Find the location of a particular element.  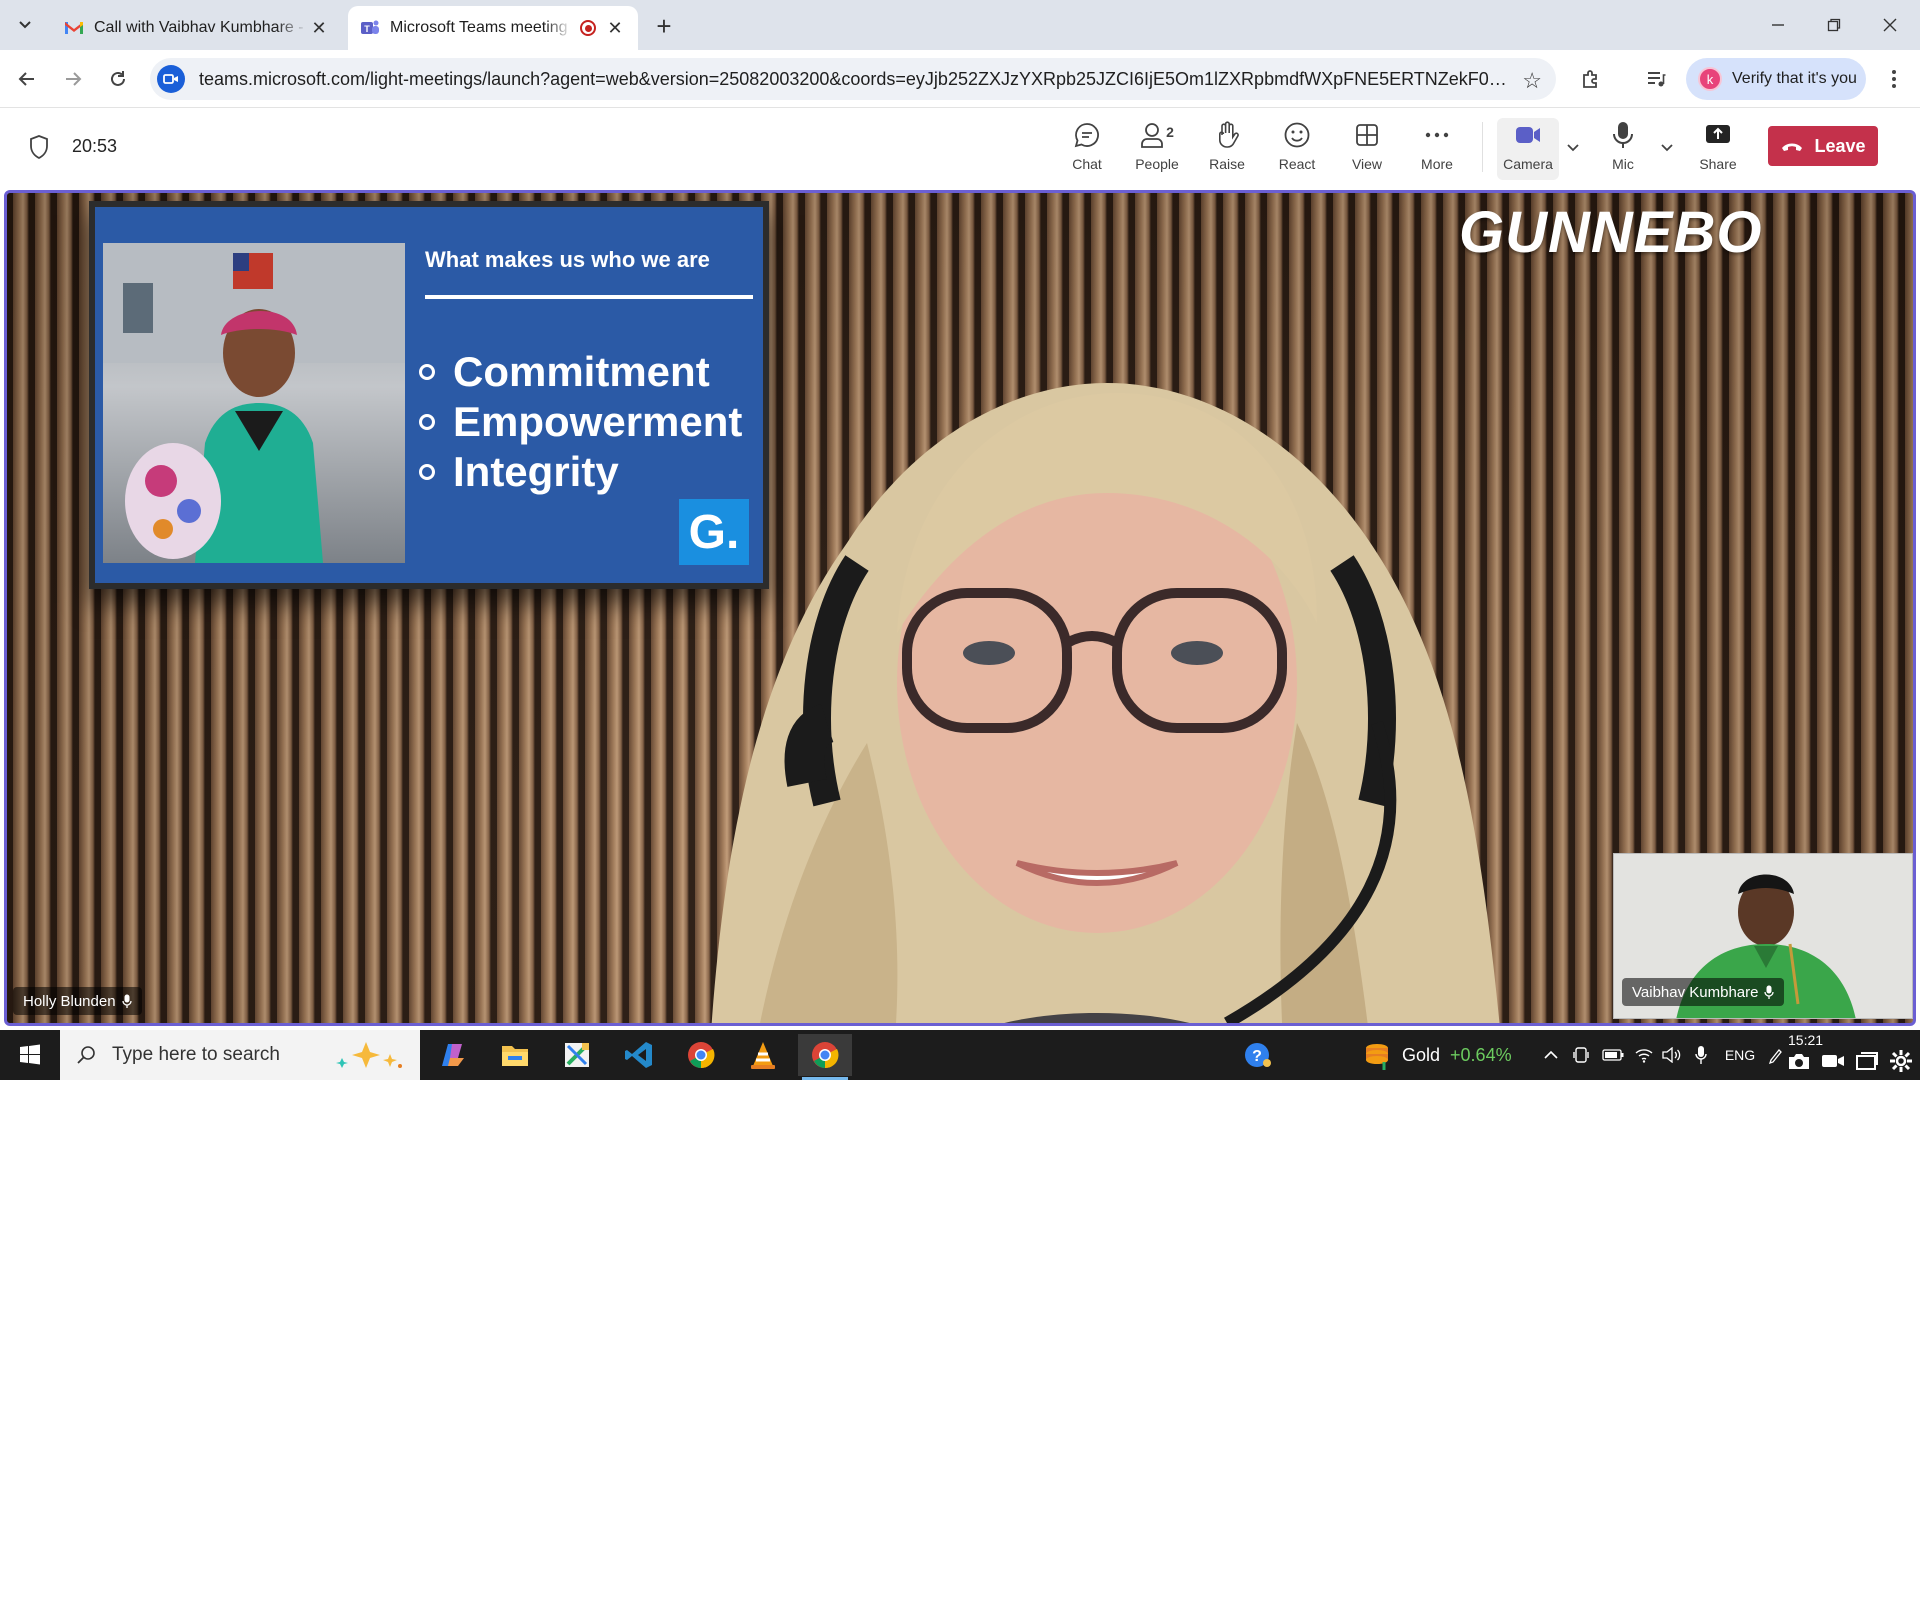

playlist-icon is located at coordinates (1657, 79).